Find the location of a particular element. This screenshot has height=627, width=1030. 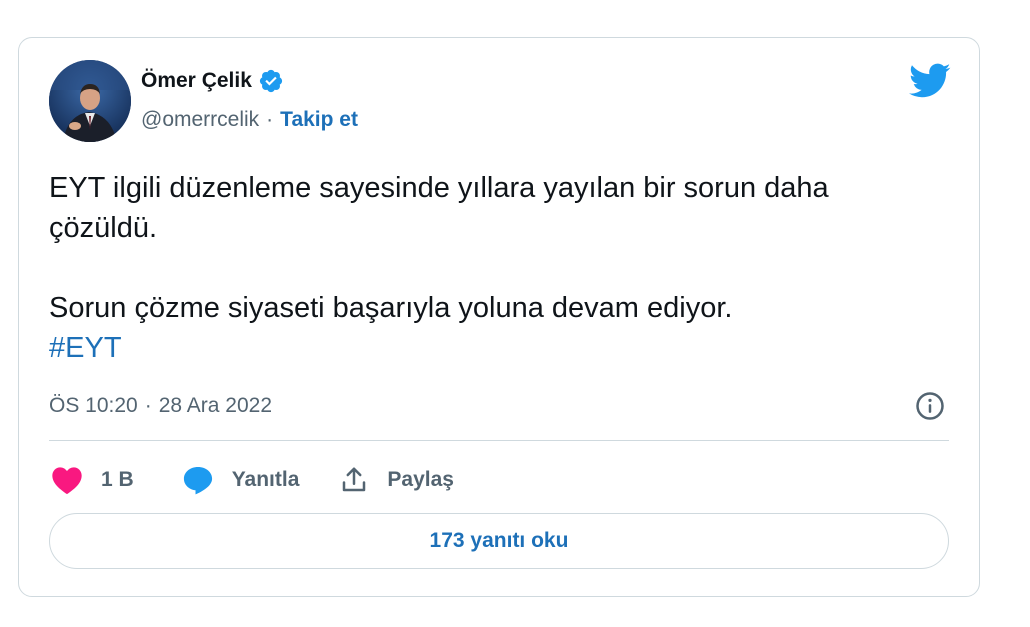

read-replies-label: 173 yanıtı oku is located at coordinates (499, 540).